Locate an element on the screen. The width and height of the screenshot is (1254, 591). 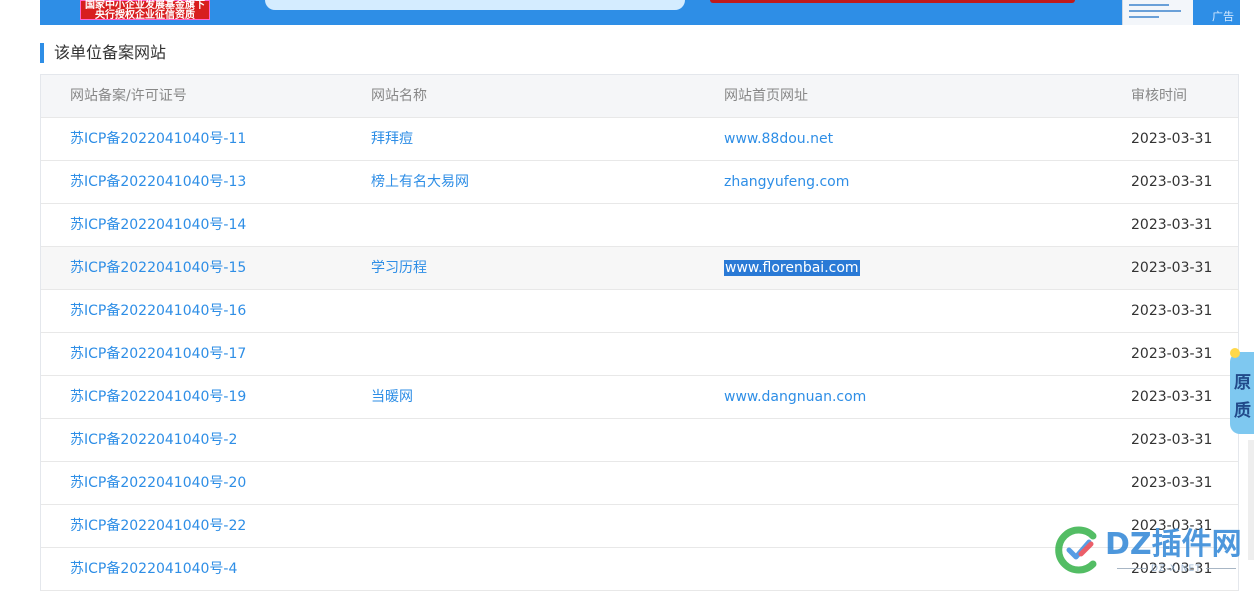
license-link: 苏ICP备2022041040号-22 is located at coordinates (158, 526).